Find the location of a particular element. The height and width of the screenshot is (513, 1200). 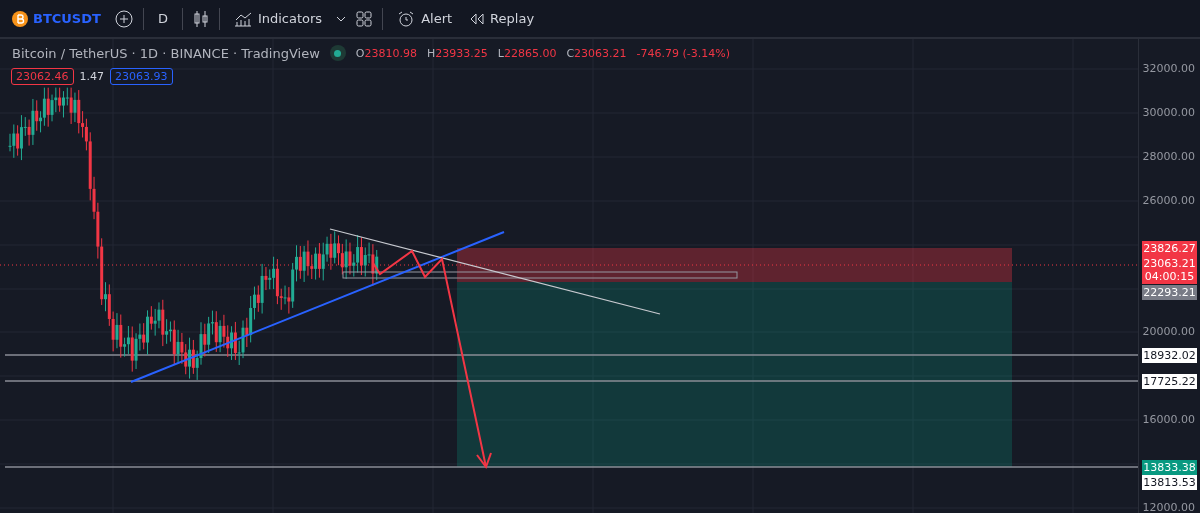

buy-price-button: 23063.93 is located at coordinates (141, 76).